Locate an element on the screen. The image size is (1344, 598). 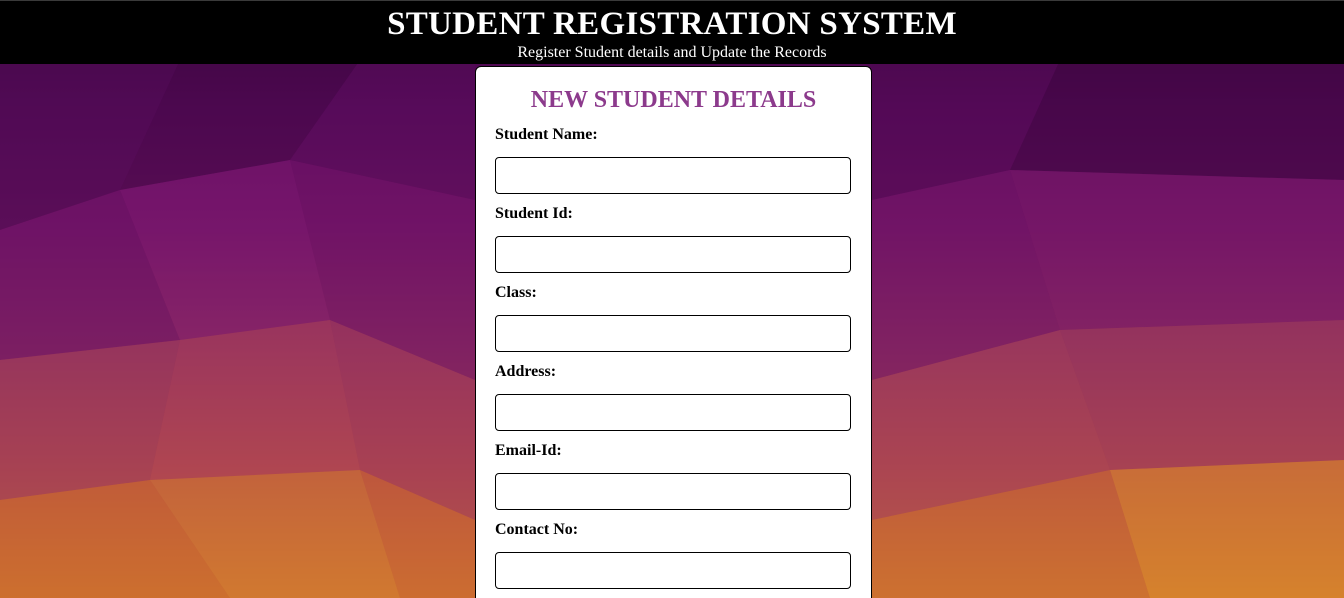
student-name-input is located at coordinates (673, 175).